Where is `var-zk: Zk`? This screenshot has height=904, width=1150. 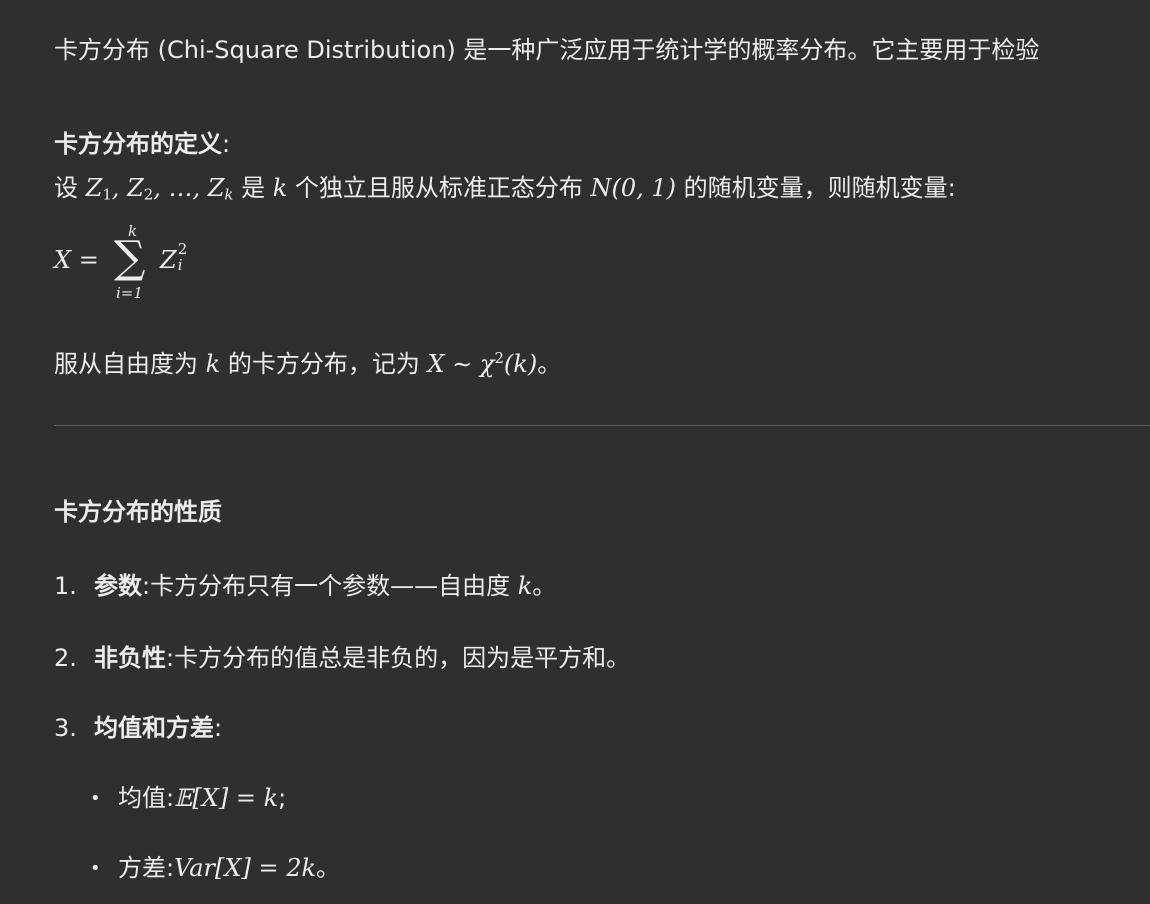
var-zk: Zk is located at coordinates (220, 189).